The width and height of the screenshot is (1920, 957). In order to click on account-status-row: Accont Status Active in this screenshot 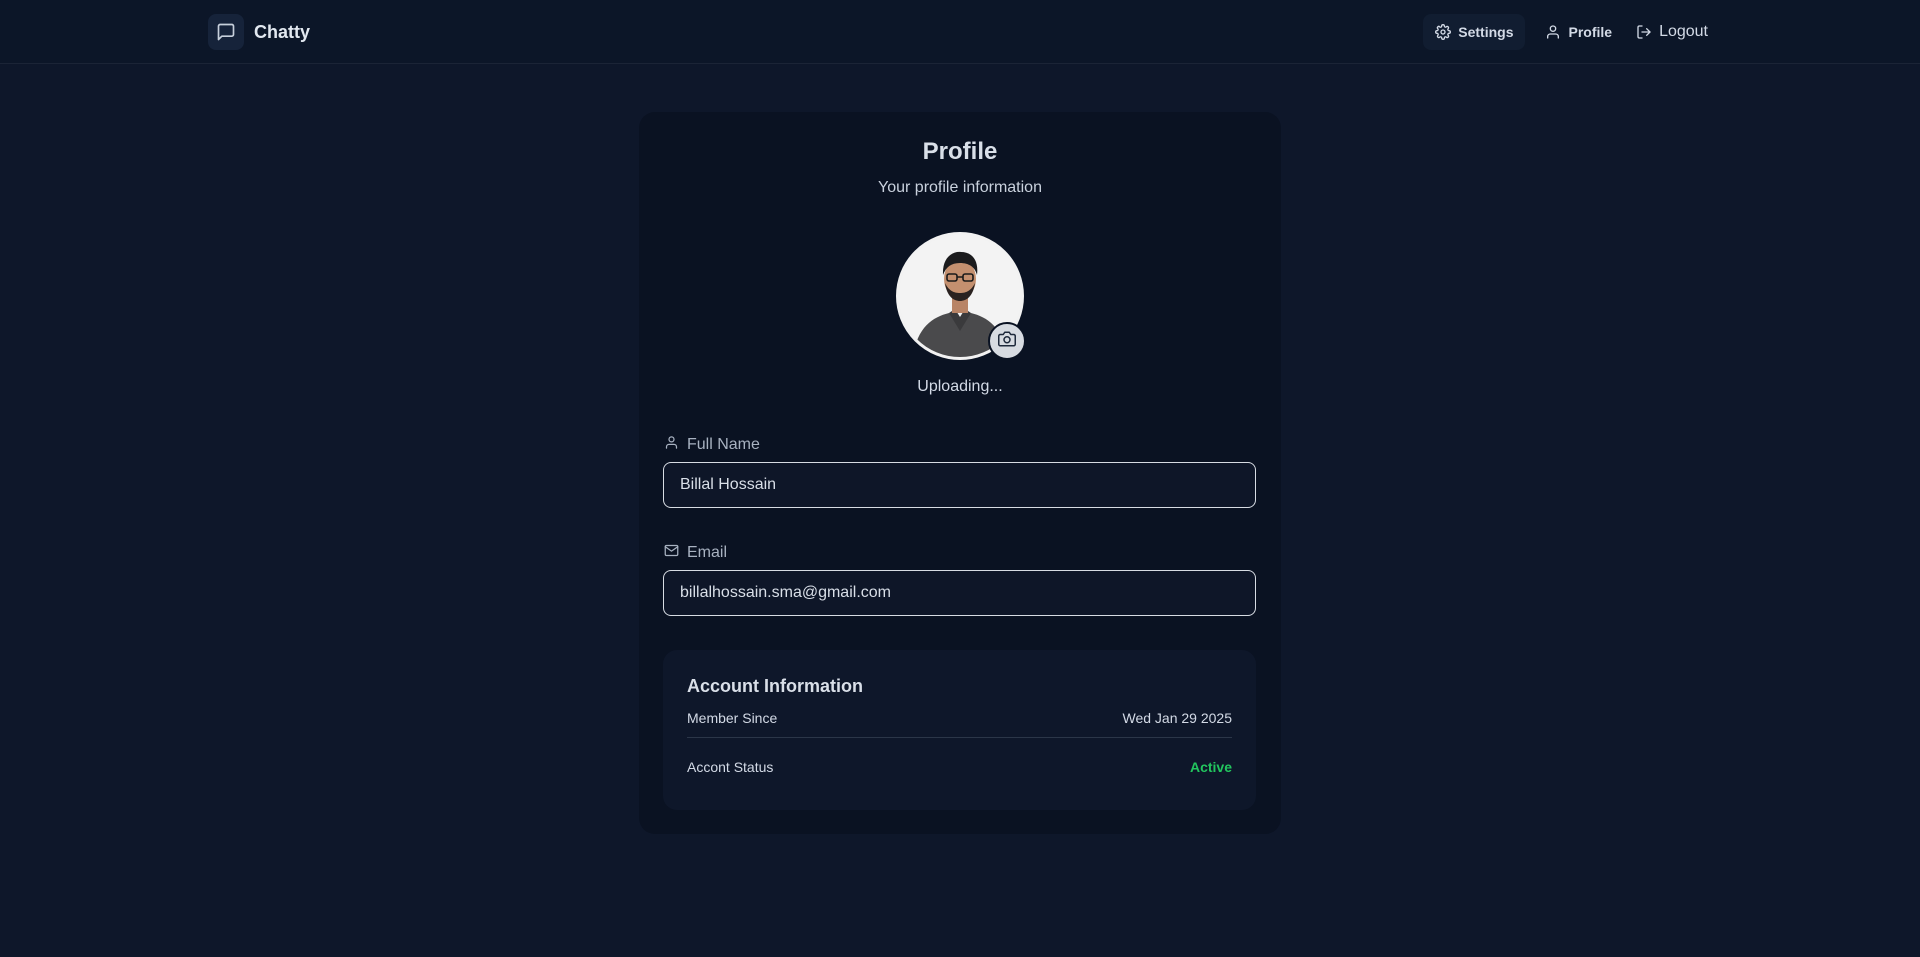, I will do `click(959, 767)`.